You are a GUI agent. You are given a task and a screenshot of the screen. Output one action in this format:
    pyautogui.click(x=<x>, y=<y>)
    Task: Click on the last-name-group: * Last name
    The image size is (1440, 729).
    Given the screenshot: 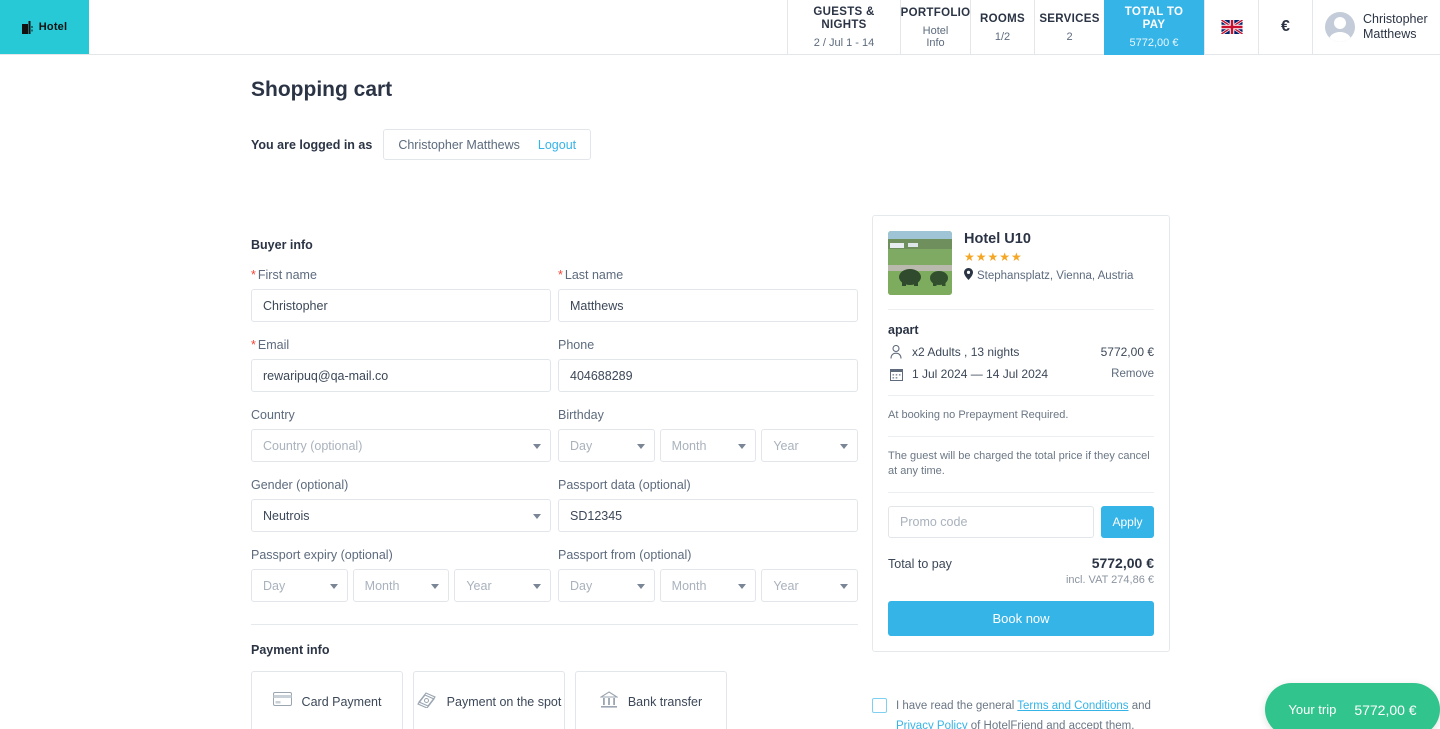 What is the action you would take?
    pyautogui.click(x=708, y=295)
    